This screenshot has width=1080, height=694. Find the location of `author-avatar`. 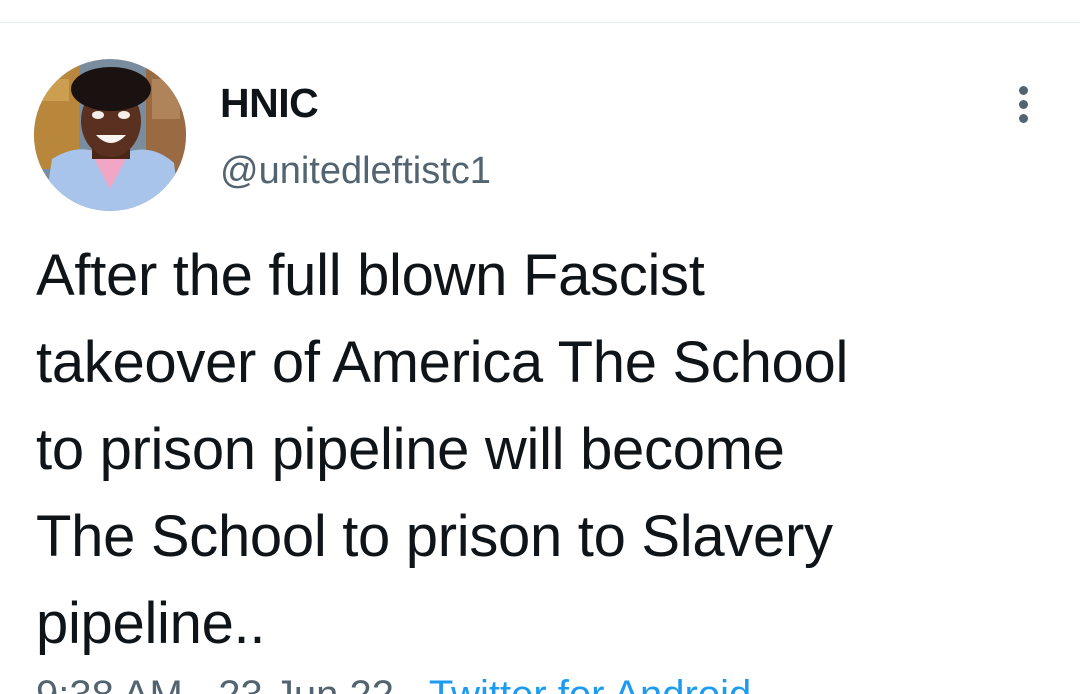

author-avatar is located at coordinates (110, 135).